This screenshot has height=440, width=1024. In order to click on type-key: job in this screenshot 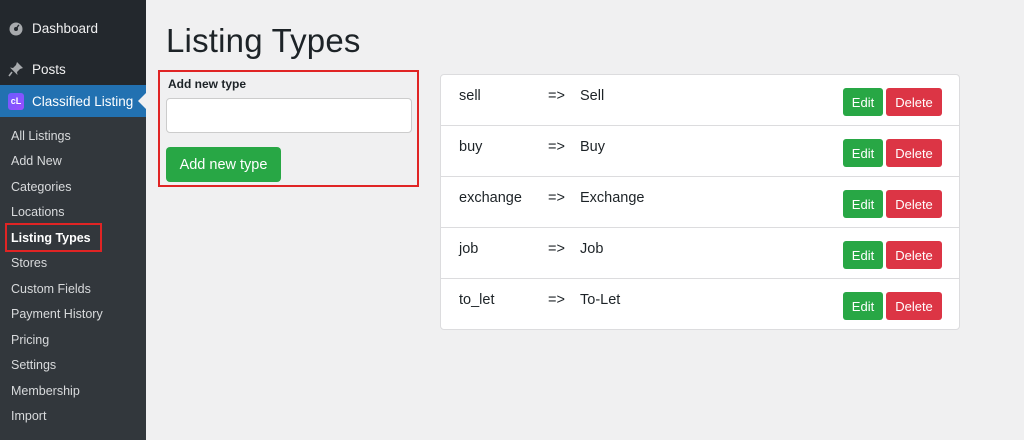, I will do `click(469, 249)`.